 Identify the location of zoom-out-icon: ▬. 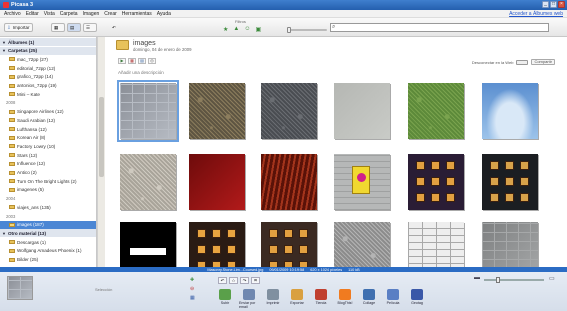
(477, 278).